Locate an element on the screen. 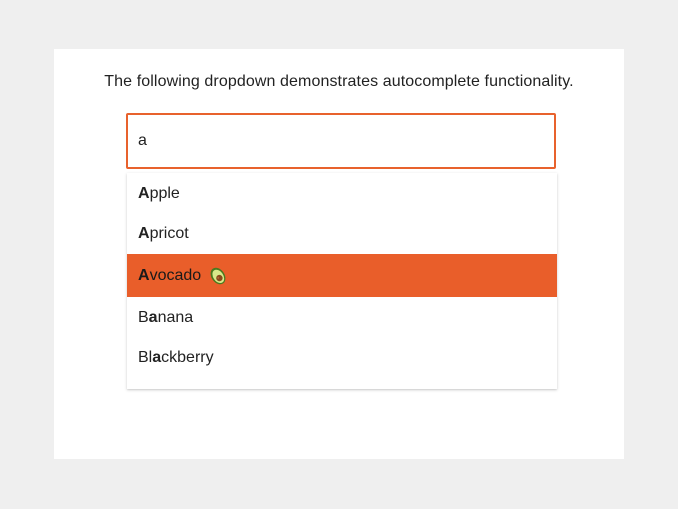  option-rest: ckberry is located at coordinates (187, 357).